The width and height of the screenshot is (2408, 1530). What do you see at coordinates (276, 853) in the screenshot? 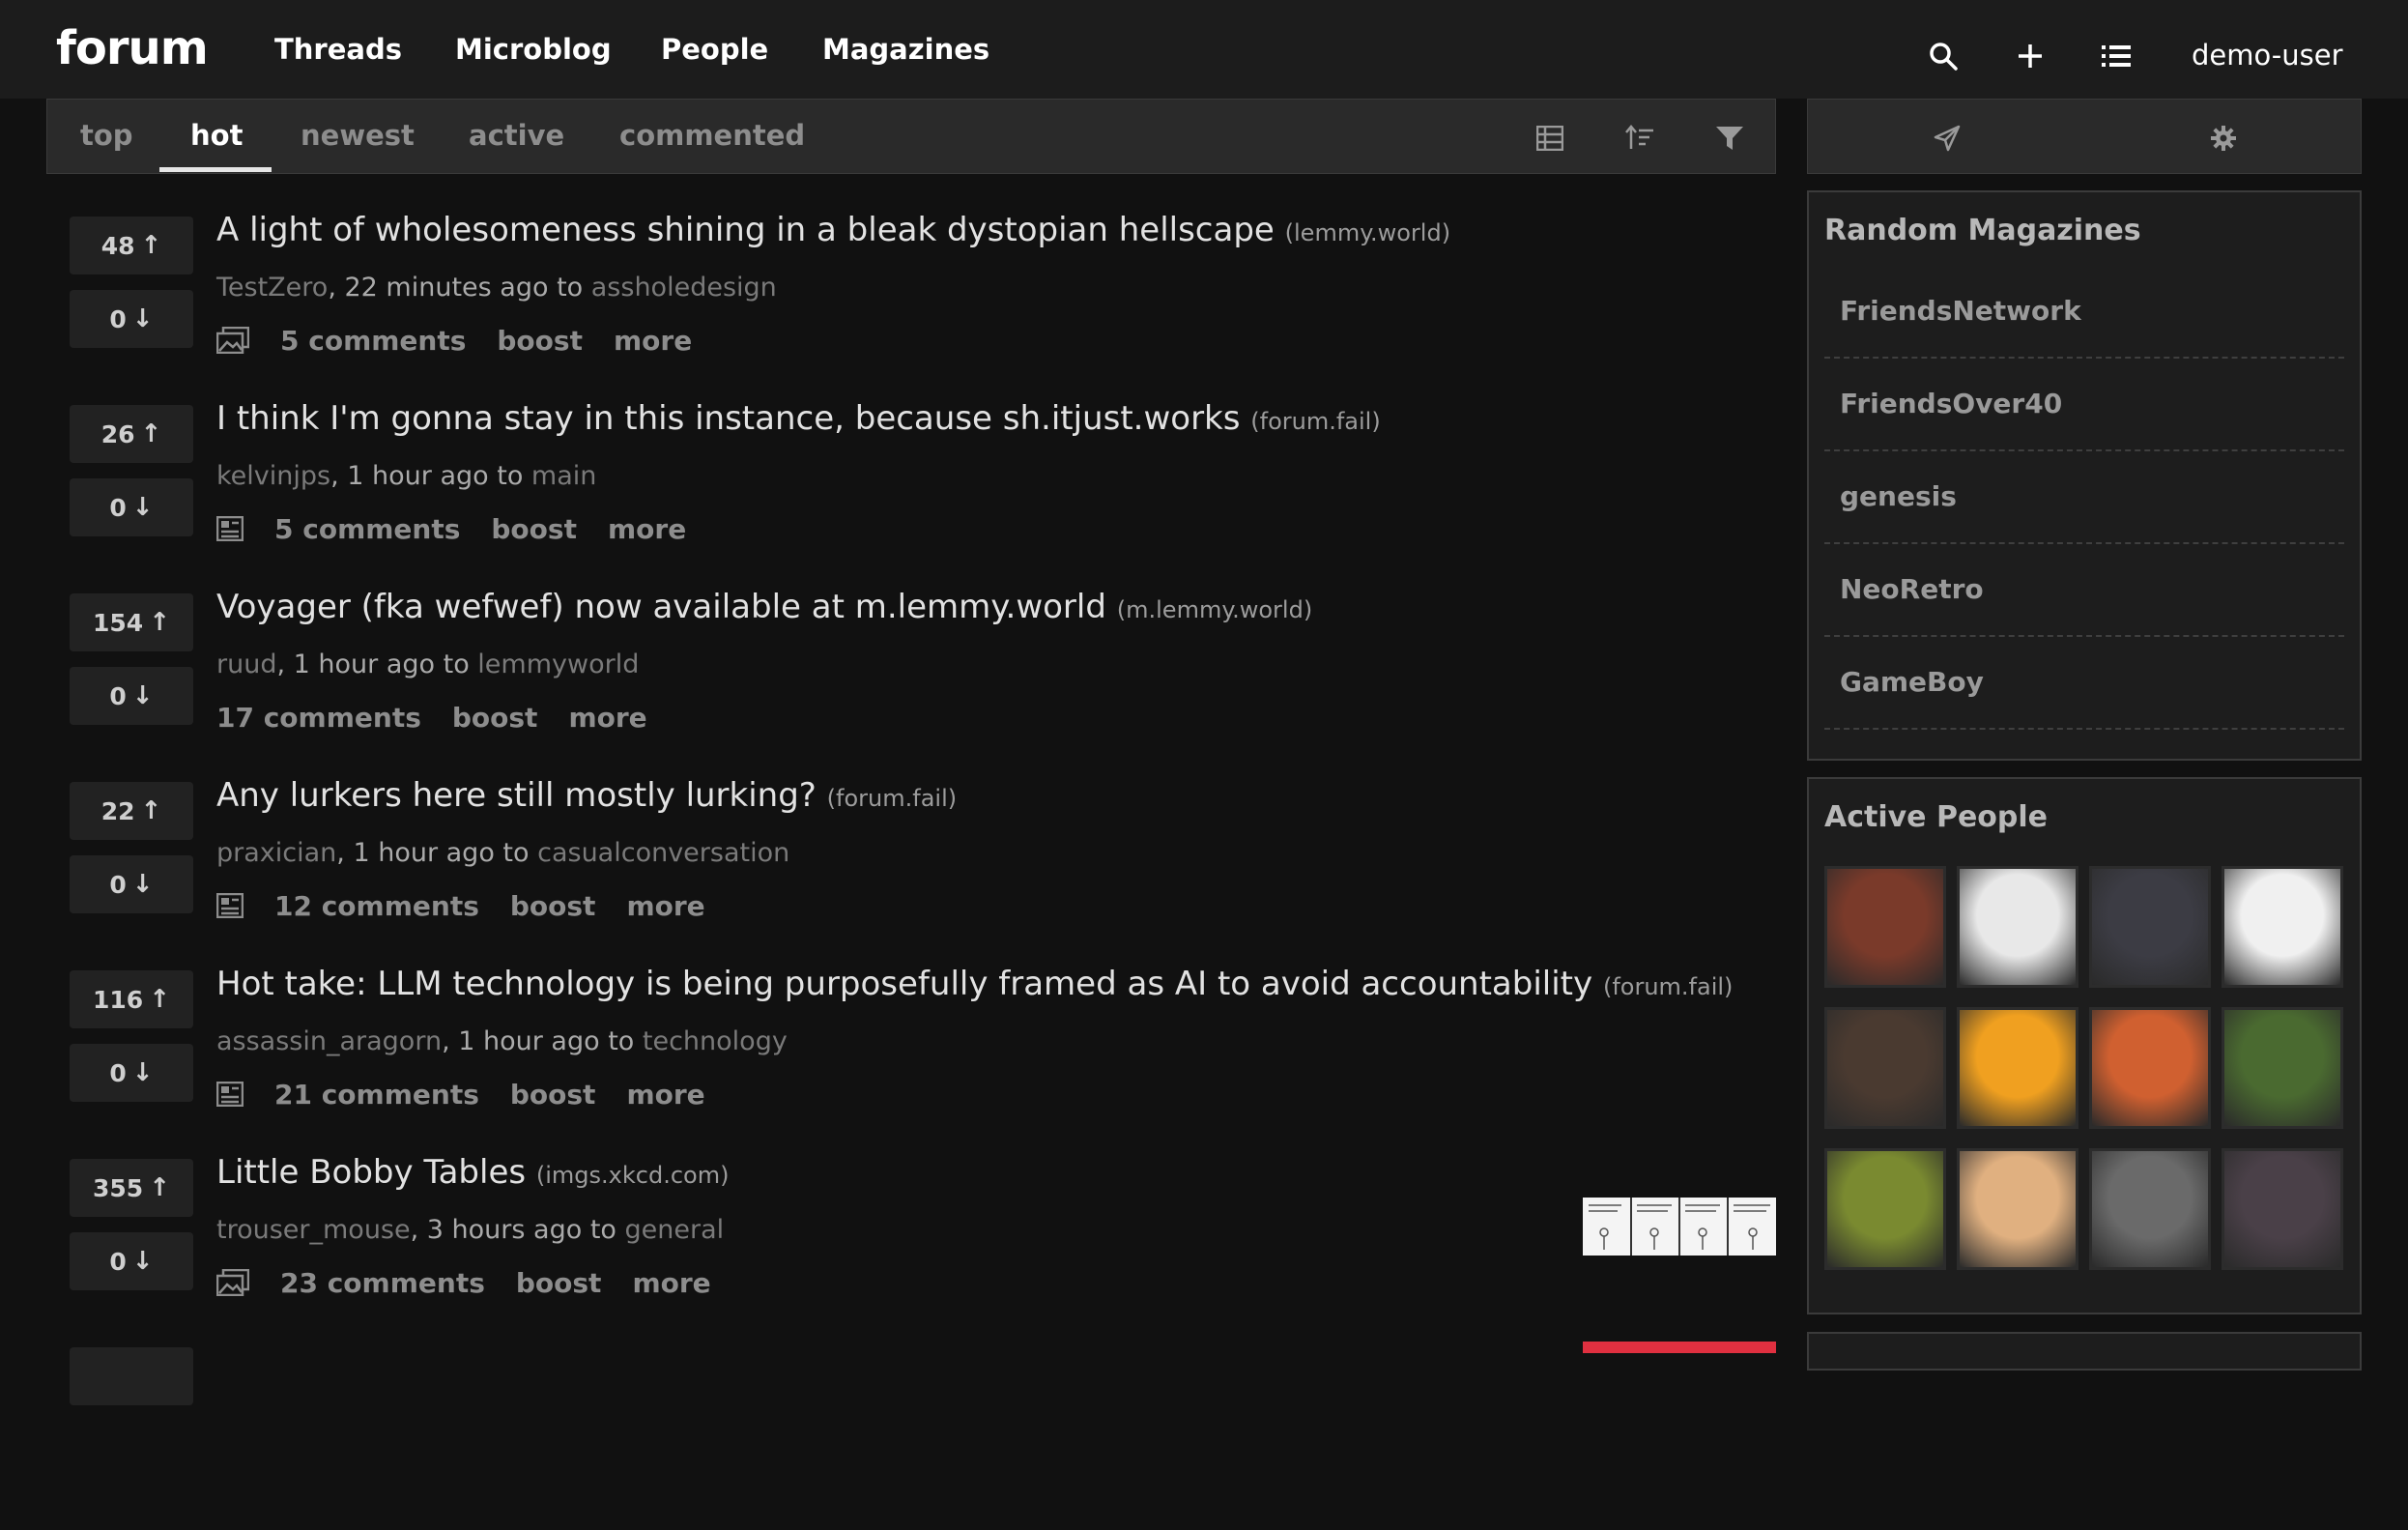
I see `post-author: praxician` at bounding box center [276, 853].